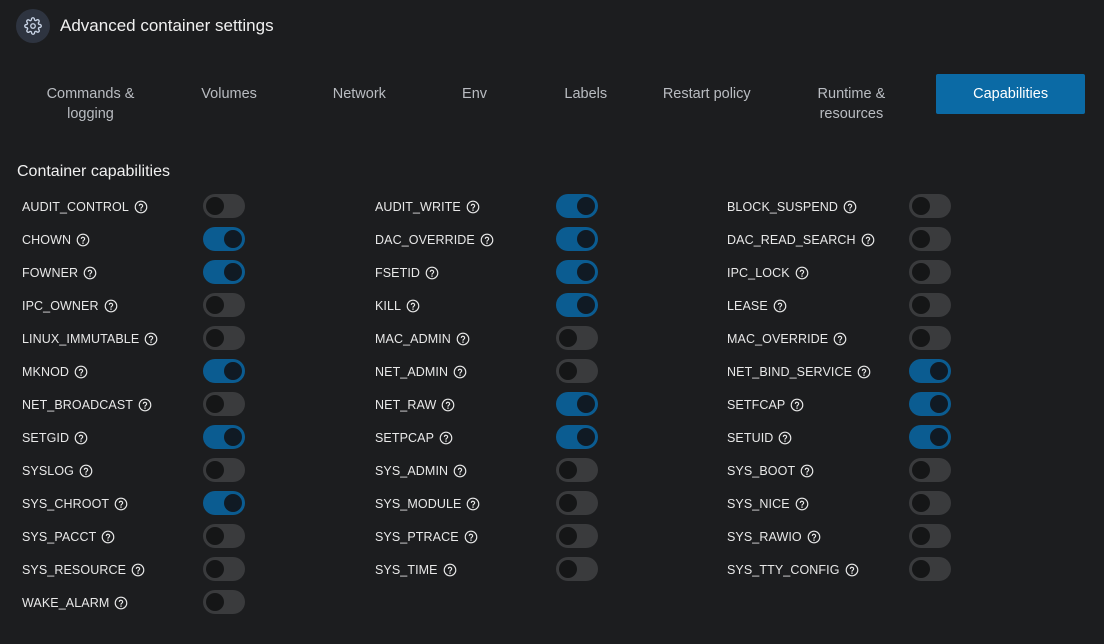 This screenshot has height=644, width=1104. Describe the element at coordinates (577, 239) in the screenshot. I see `toggle-dac-override` at that location.